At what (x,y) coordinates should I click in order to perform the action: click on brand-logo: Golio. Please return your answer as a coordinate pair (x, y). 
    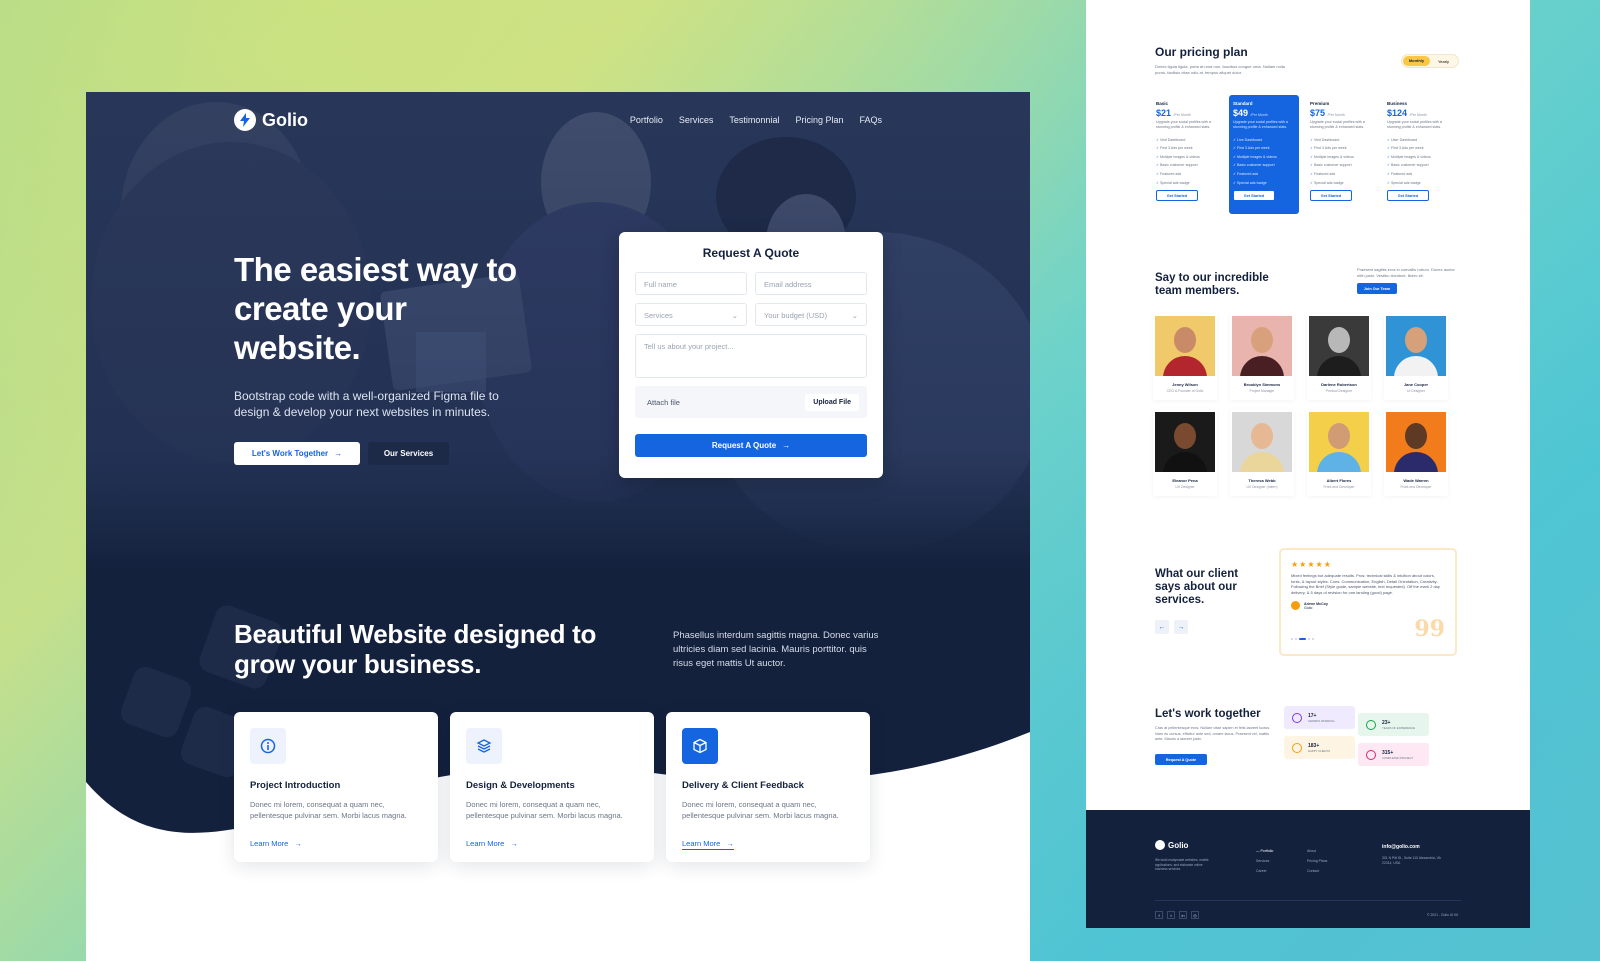
    Looking at the image, I should click on (271, 120).